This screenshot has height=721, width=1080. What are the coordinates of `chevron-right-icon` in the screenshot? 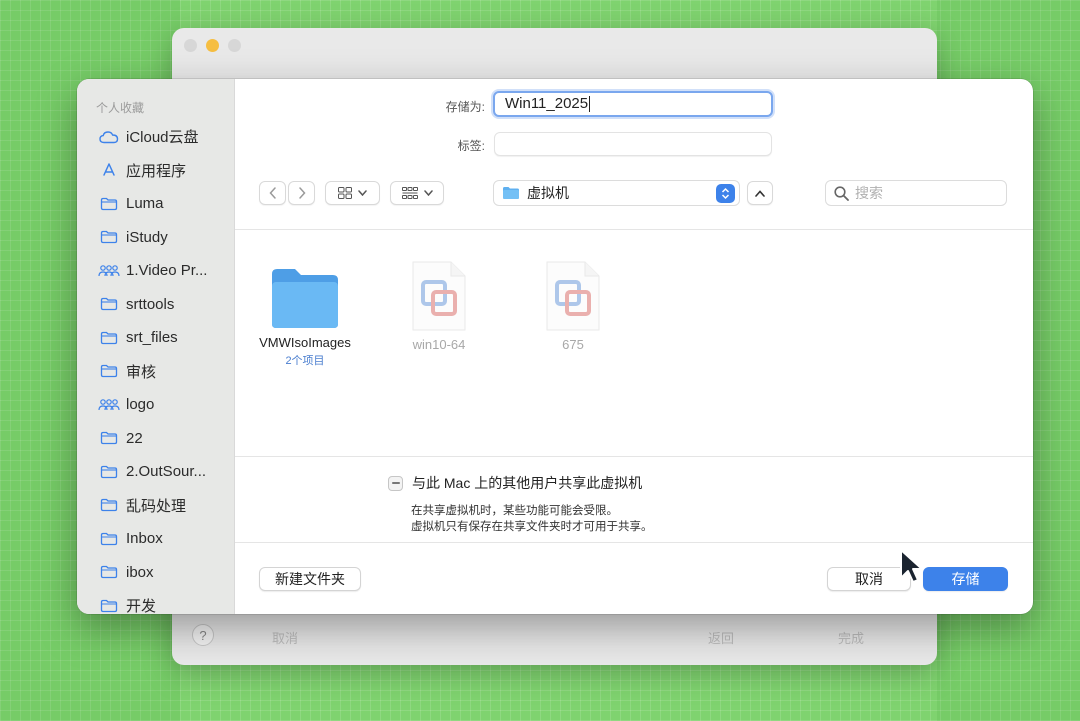 It's located at (302, 193).